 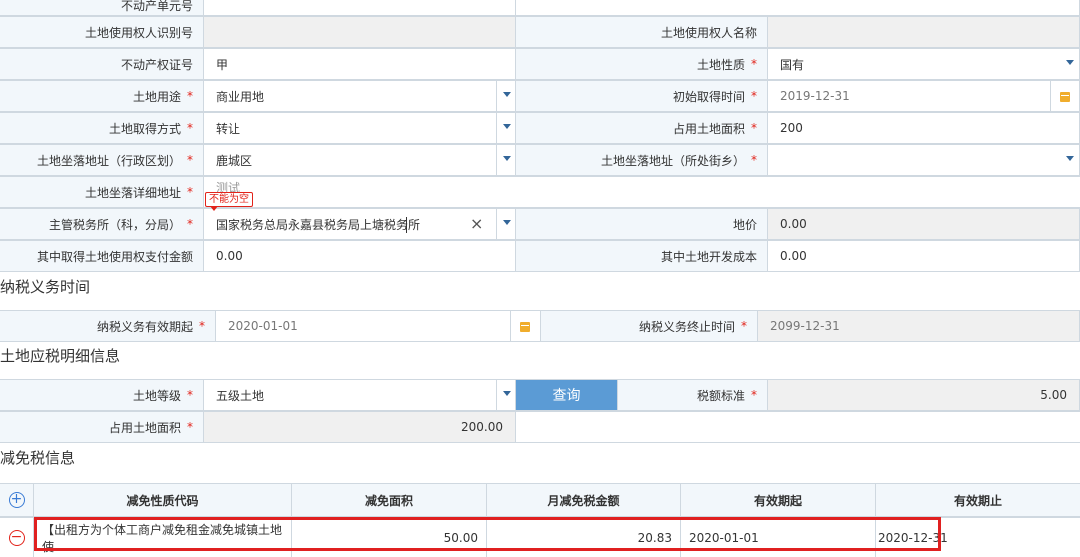 What do you see at coordinates (584, 537) in the screenshot?
I see `exemption-monthly-field: 20.83` at bounding box center [584, 537].